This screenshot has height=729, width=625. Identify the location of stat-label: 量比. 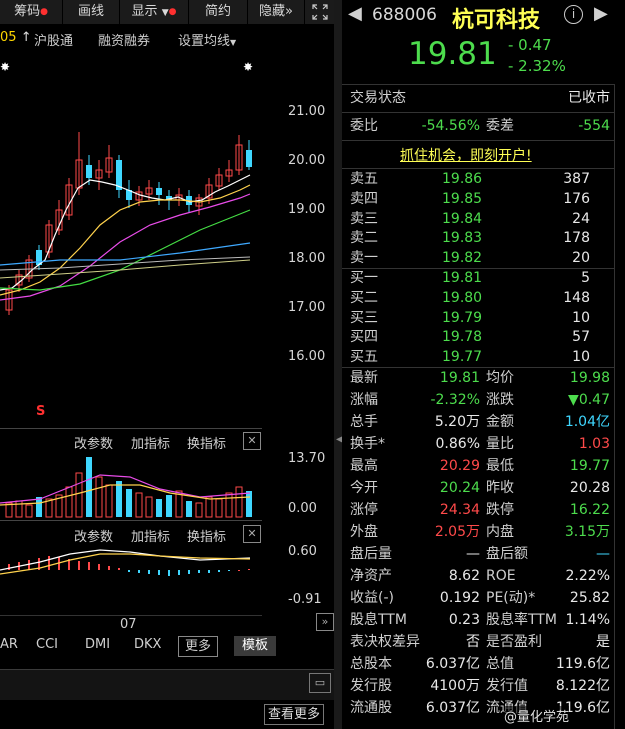
(500, 444).